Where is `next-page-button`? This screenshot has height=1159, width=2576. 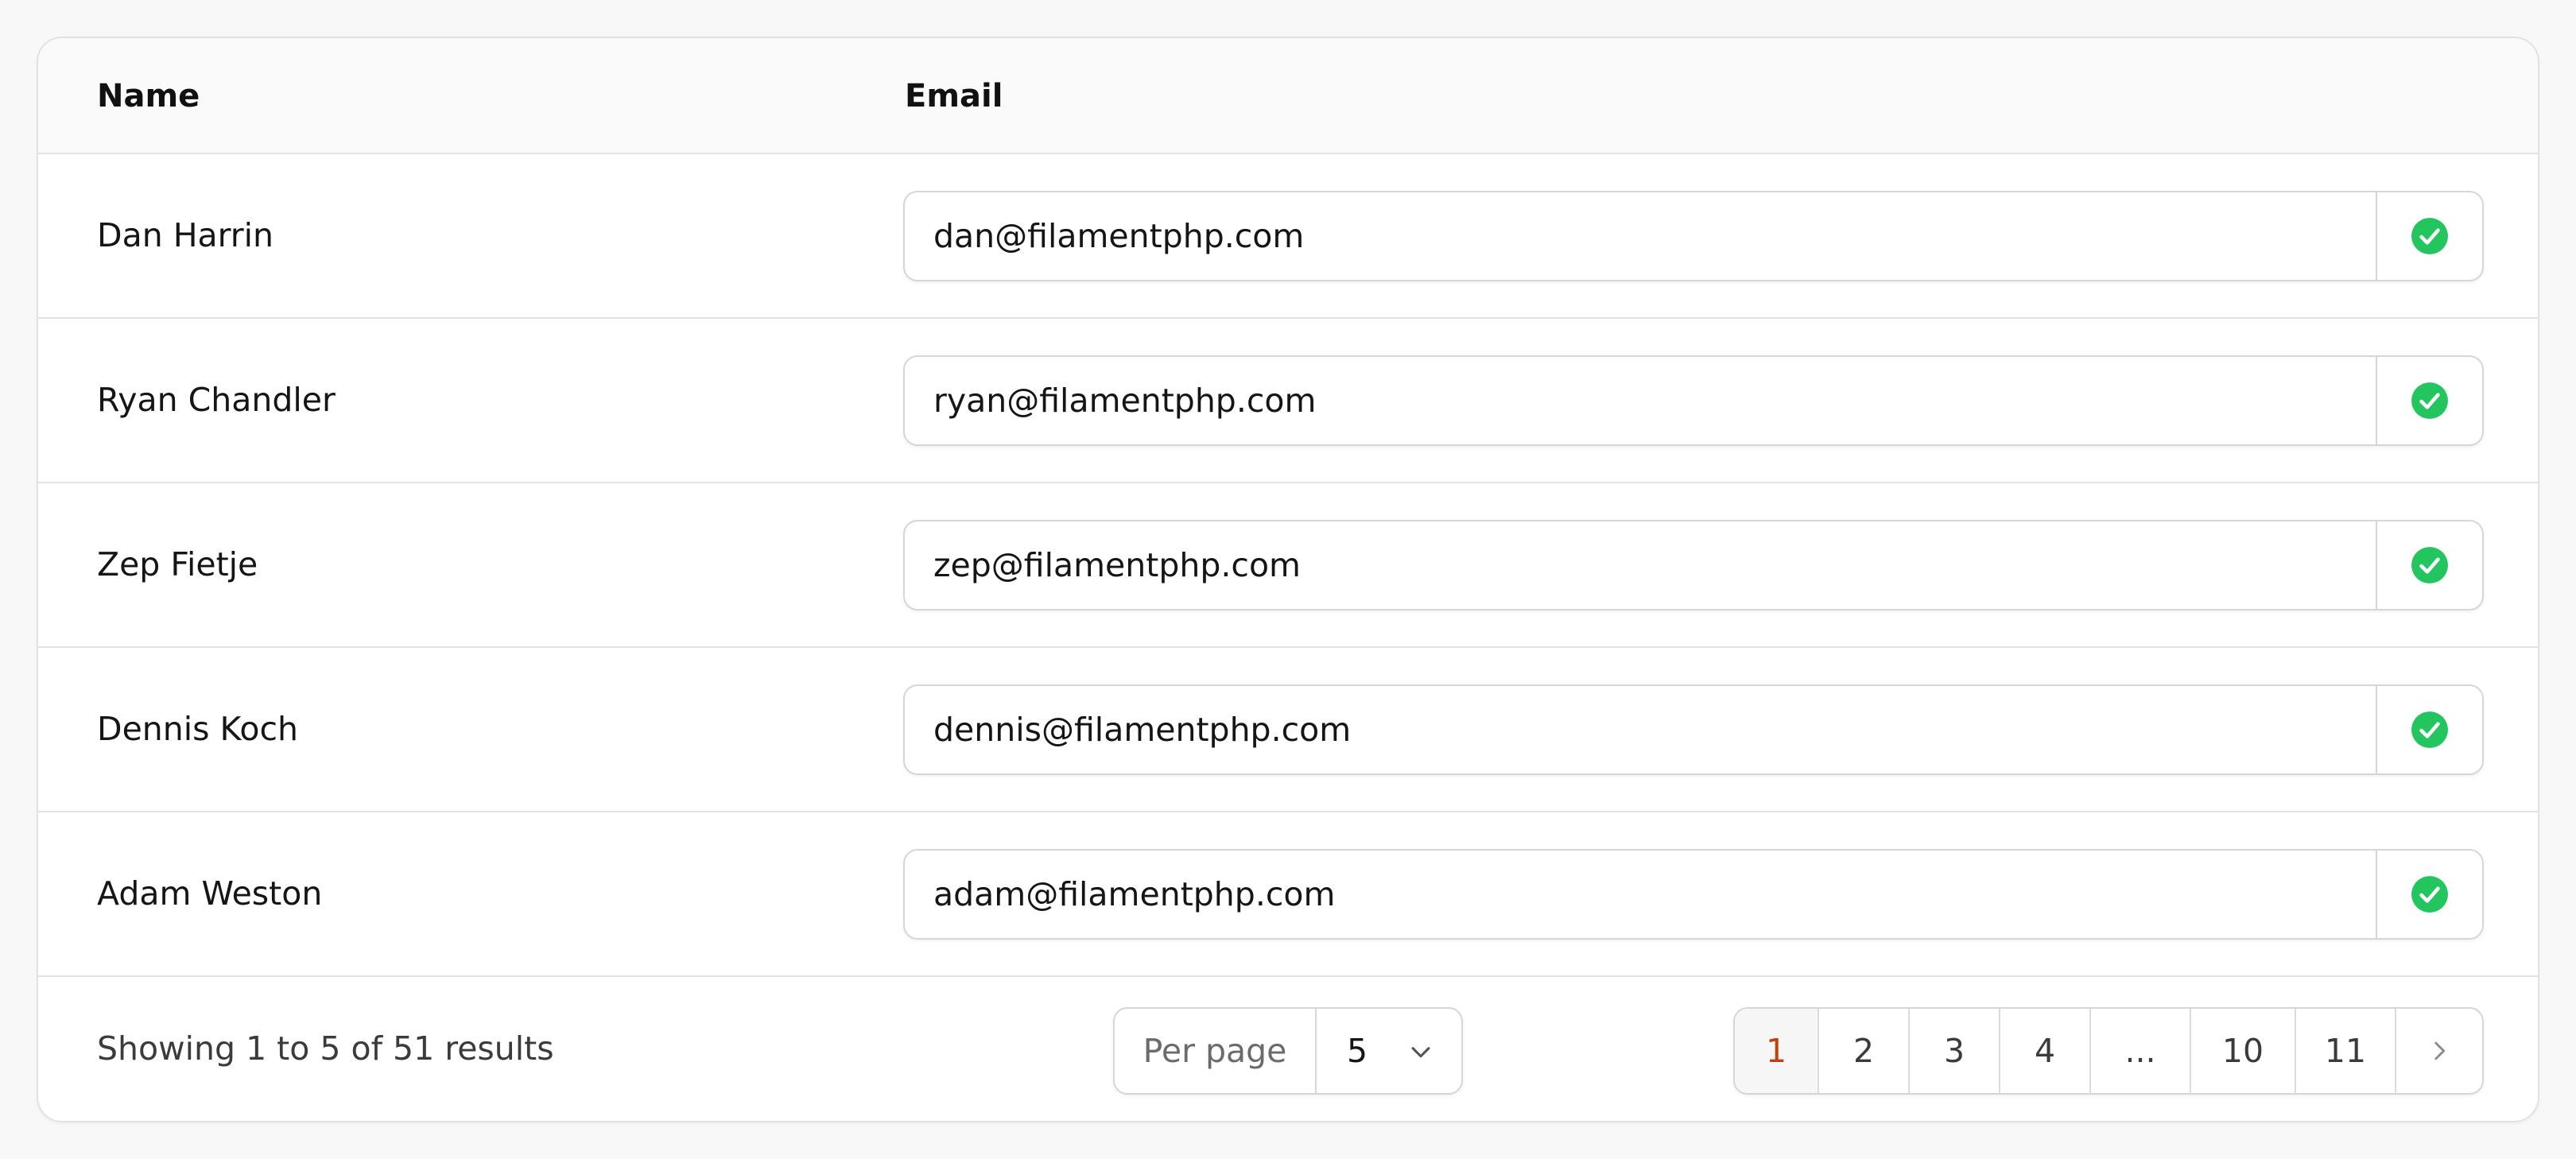 next-page-button is located at coordinates (2439, 1051).